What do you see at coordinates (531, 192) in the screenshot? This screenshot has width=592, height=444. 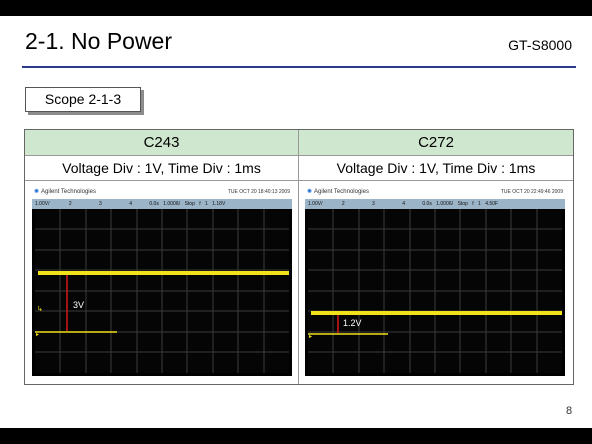 I see `scope-timestamp: TUE OCT 20 22:49:46 2009` at bounding box center [531, 192].